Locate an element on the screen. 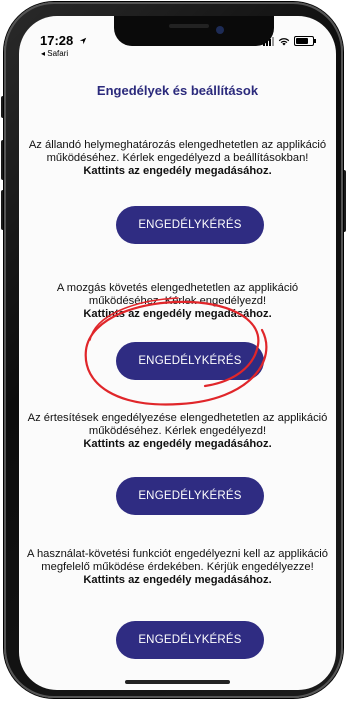 The height and width of the screenshot is (702, 347). status-indicators is located at coordinates (289, 41).